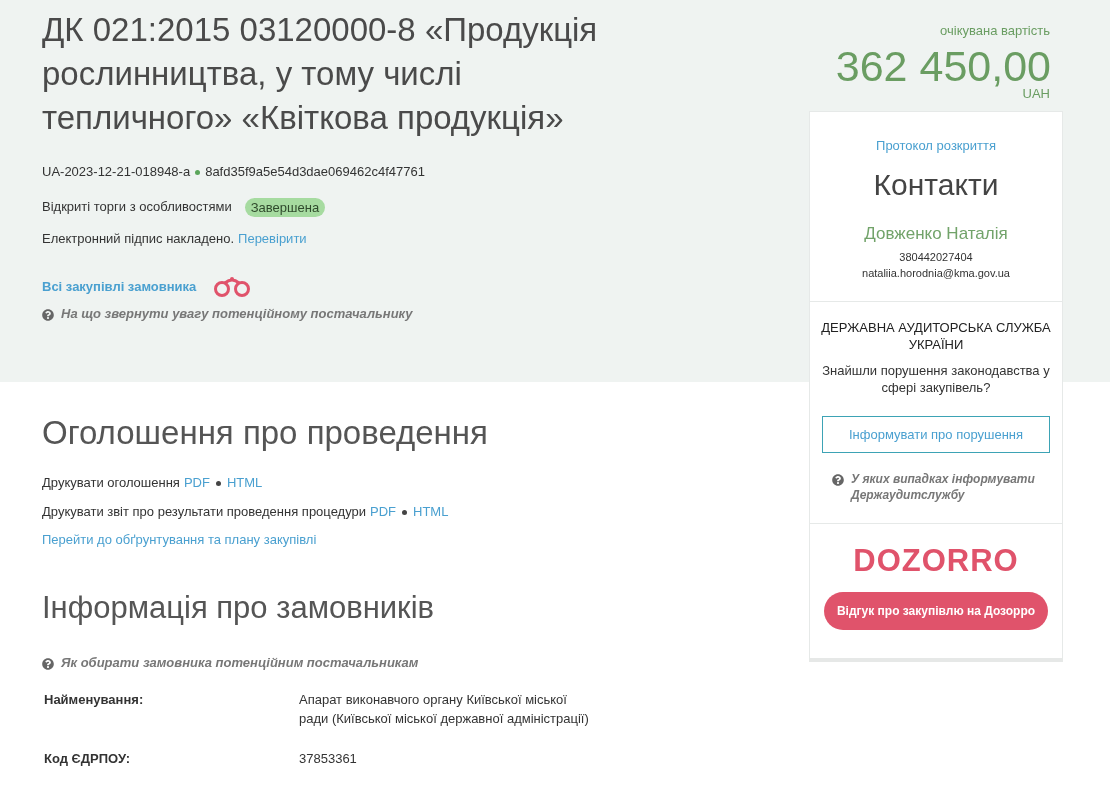 This screenshot has width=1110, height=785. Describe the element at coordinates (936, 234) in the screenshot. I see `contact-name: Довженко Наталія` at that location.